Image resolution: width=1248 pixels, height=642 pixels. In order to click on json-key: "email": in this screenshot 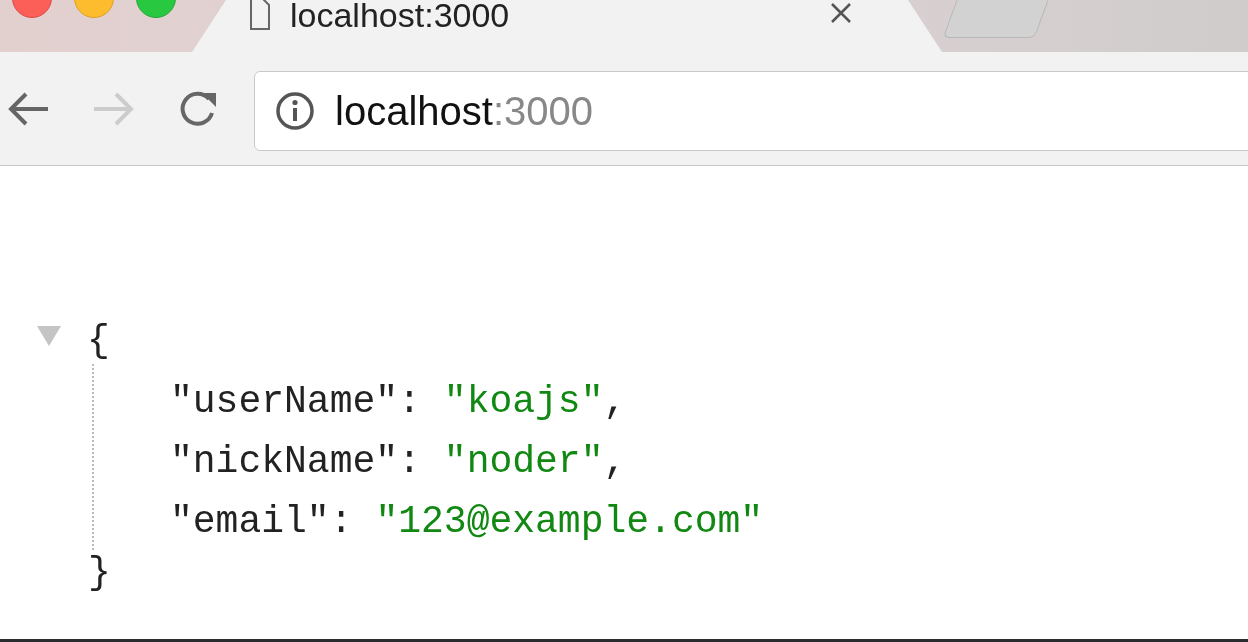, I will do `click(261, 521)`.